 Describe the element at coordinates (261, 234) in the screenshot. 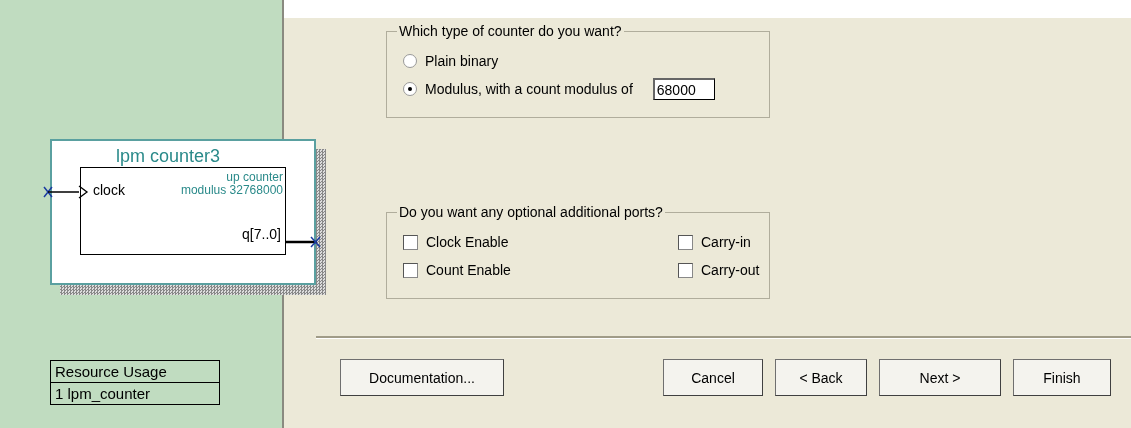

I see `pin-label: q[7..0]` at that location.